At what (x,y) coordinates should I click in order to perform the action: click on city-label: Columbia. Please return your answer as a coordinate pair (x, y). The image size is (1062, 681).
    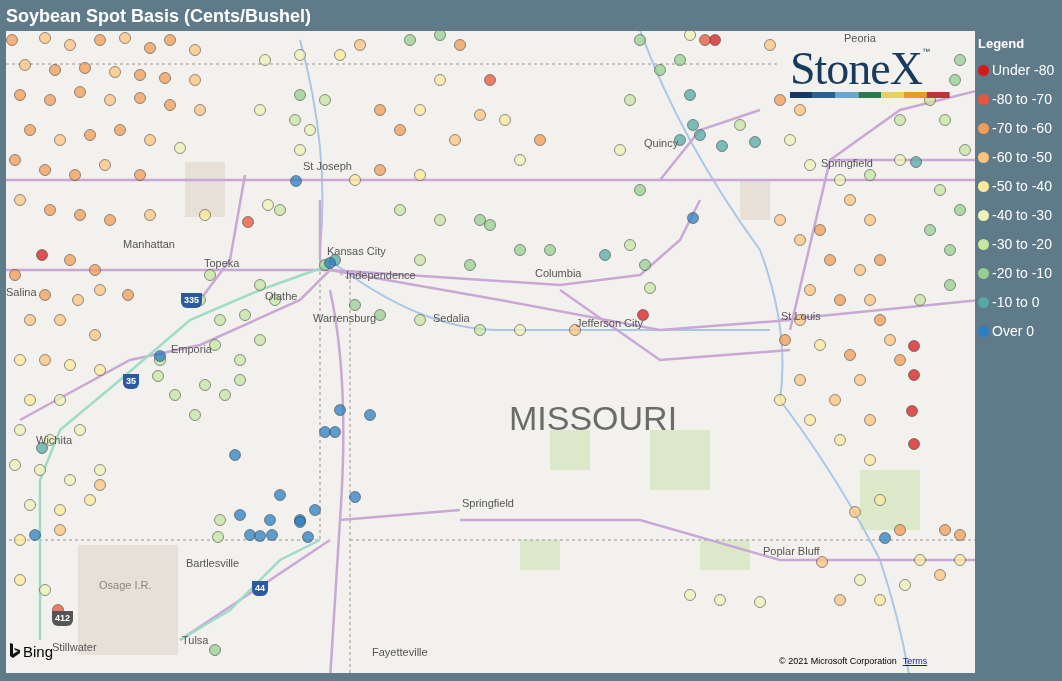
    Looking at the image, I should click on (558, 273).